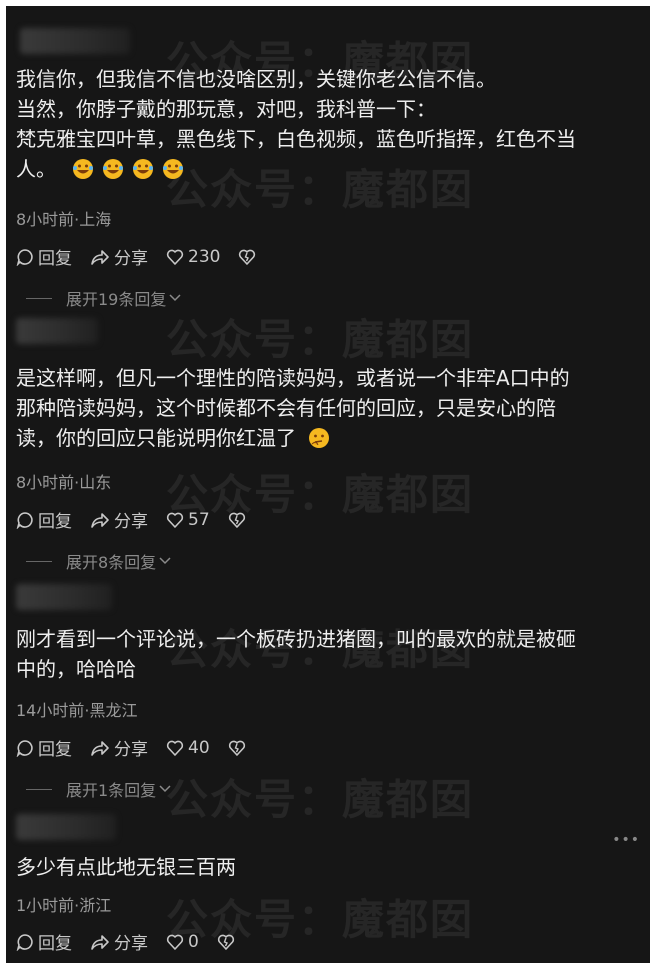 Image resolution: width=656 pixels, height=969 pixels. Describe the element at coordinates (64, 219) in the screenshot. I see `comment-time-location: 8小时前·上海` at that location.